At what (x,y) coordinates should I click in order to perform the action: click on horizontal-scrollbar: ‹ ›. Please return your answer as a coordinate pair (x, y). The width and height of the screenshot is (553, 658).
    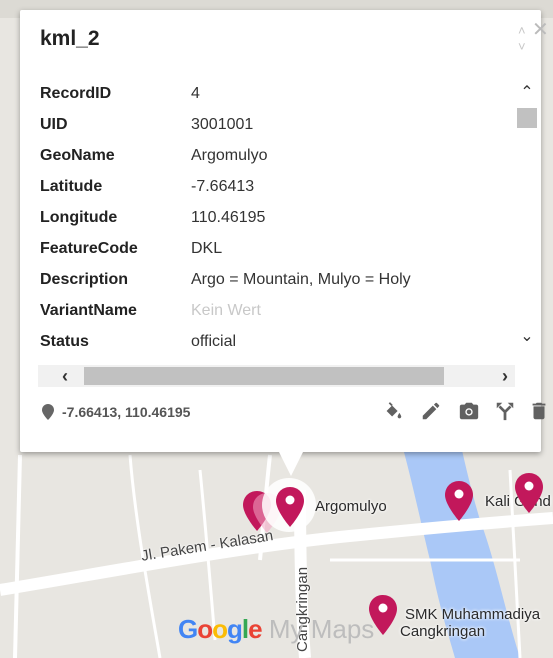
    Looking at the image, I should click on (276, 376).